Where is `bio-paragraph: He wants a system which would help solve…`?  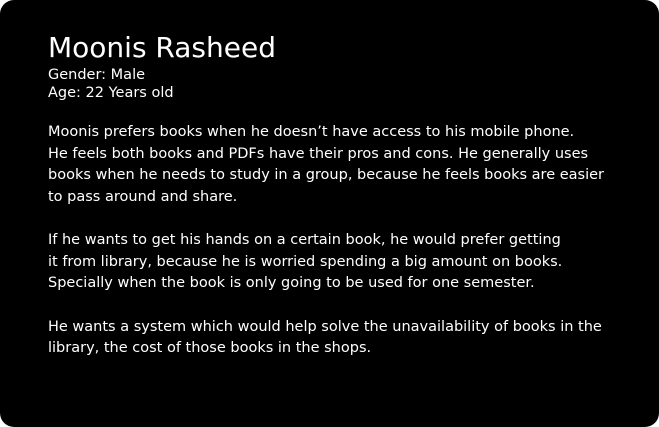 bio-paragraph: He wants a system which would help solve… is located at coordinates (325, 337).